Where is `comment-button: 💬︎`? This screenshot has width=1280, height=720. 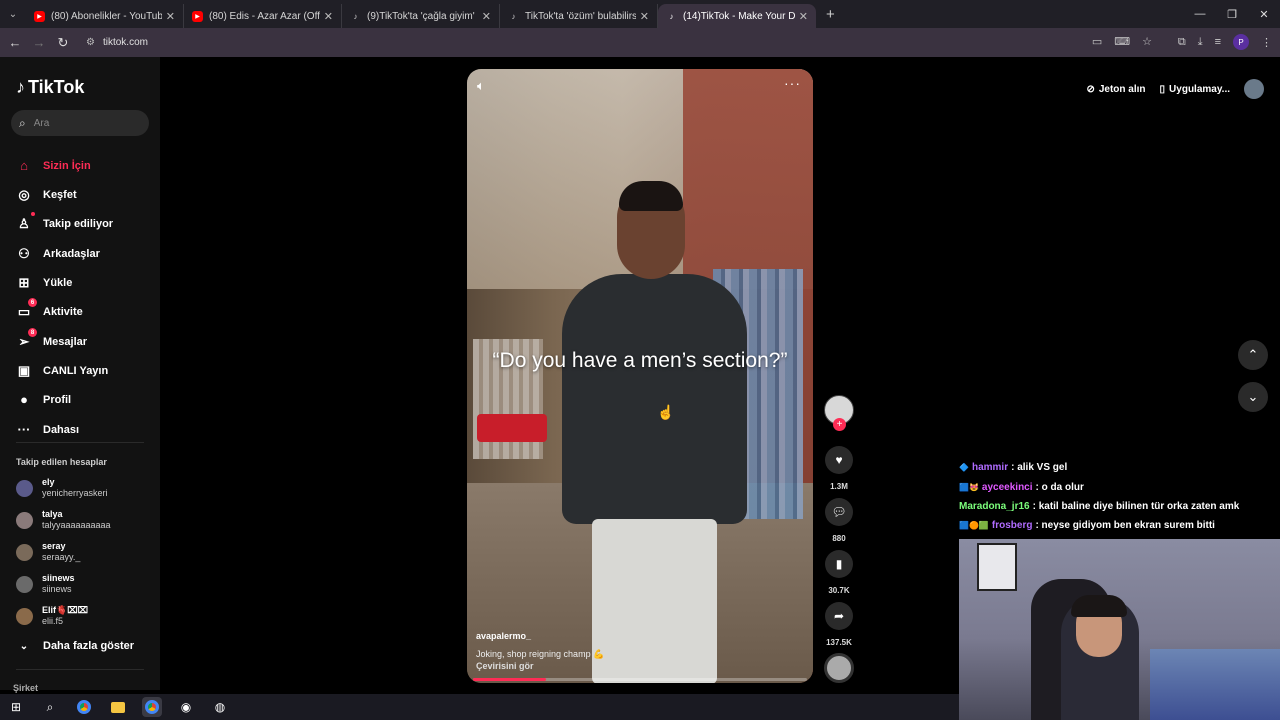
comment-button: 💬︎ is located at coordinates (839, 512).